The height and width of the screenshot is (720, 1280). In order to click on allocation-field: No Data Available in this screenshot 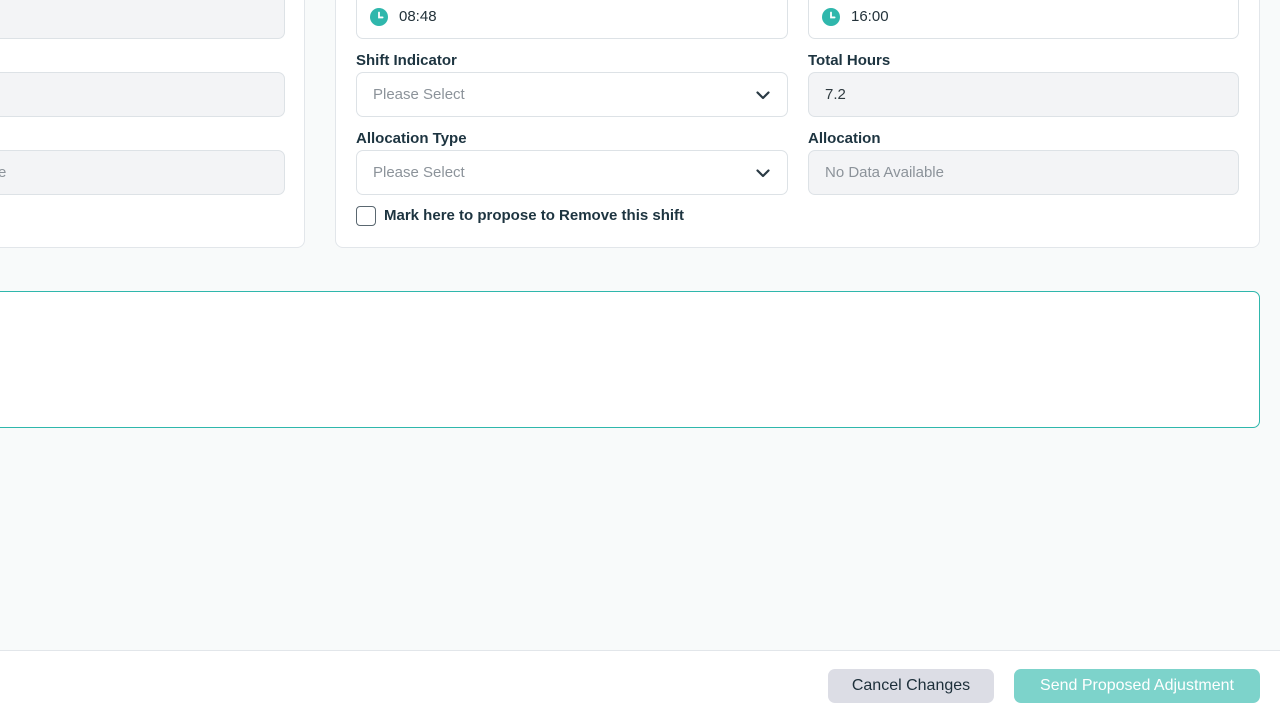, I will do `click(1023, 172)`.